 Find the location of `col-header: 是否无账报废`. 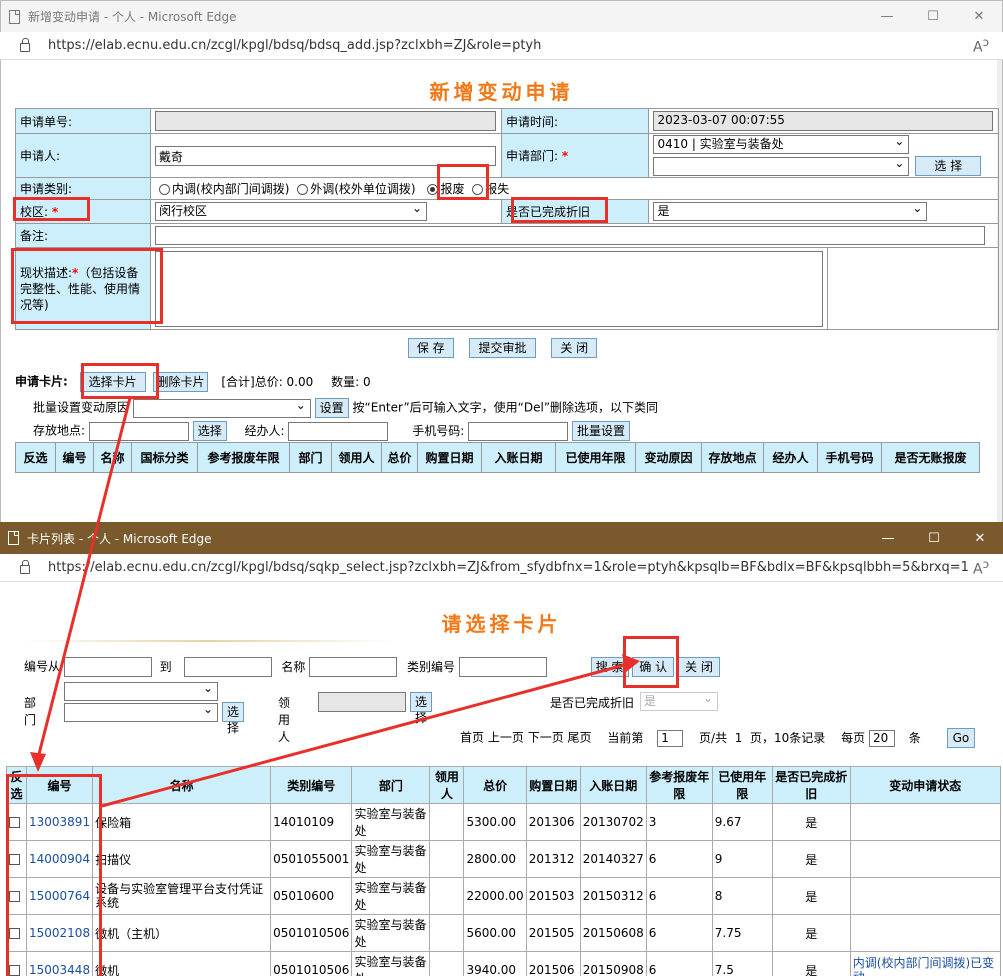

col-header: 是否无账报废 is located at coordinates (930, 457).